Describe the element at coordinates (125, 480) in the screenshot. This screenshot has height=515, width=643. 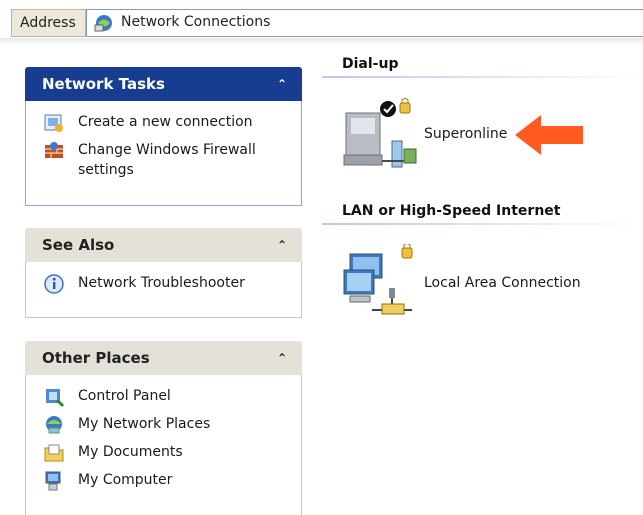
I see `place-label: My Computer` at that location.